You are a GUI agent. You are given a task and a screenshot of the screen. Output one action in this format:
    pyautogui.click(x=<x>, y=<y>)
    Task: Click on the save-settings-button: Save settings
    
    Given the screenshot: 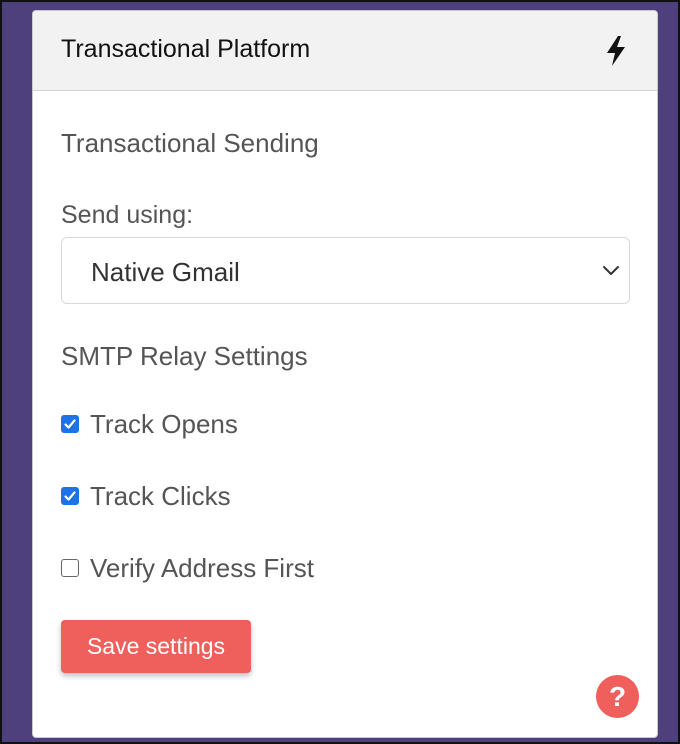 What is the action you would take?
    pyautogui.click(x=156, y=646)
    